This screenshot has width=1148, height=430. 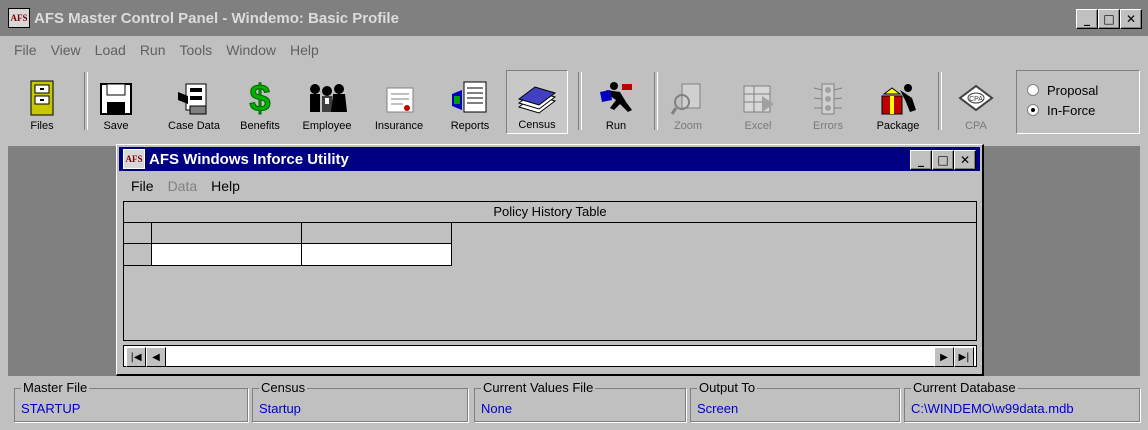 What do you see at coordinates (194, 126) in the screenshot?
I see `case-data-label: Case Data` at bounding box center [194, 126].